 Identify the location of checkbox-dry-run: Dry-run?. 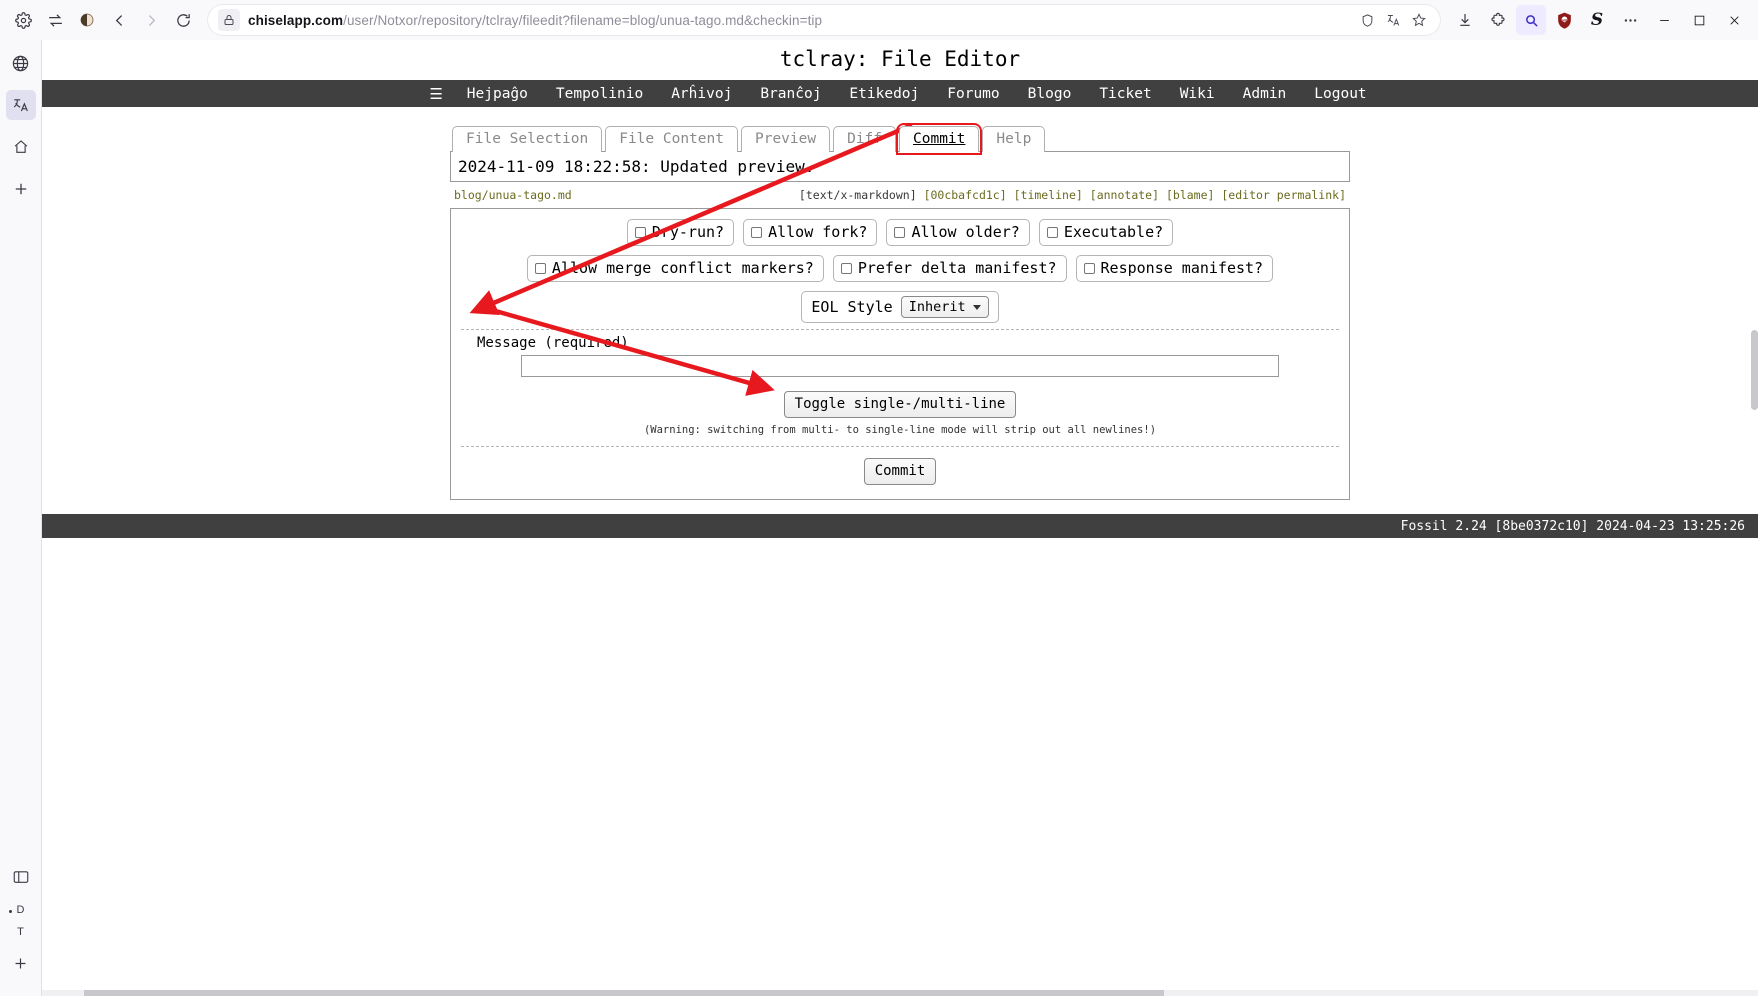
(680, 232).